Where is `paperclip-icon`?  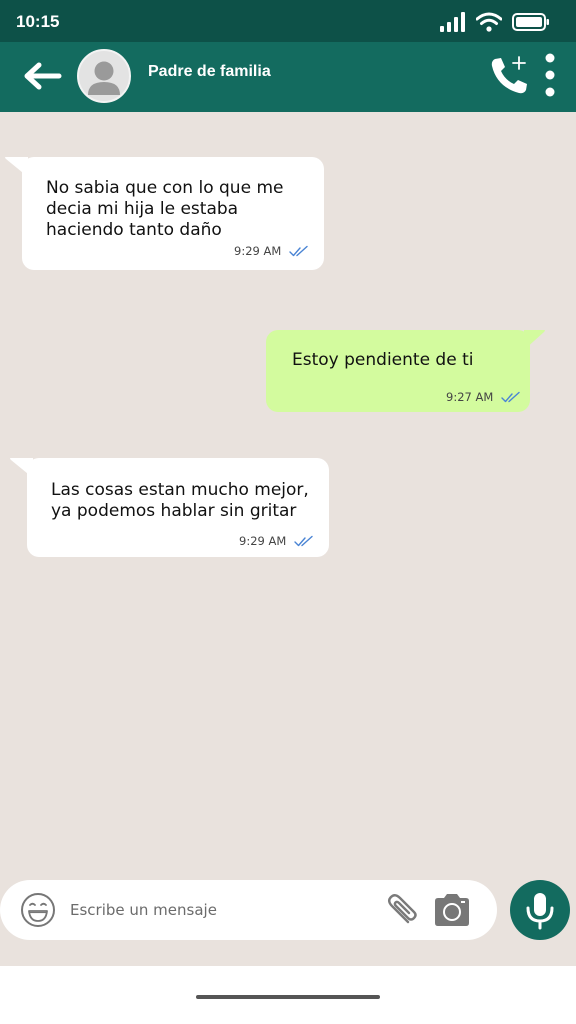 paperclip-icon is located at coordinates (402, 909).